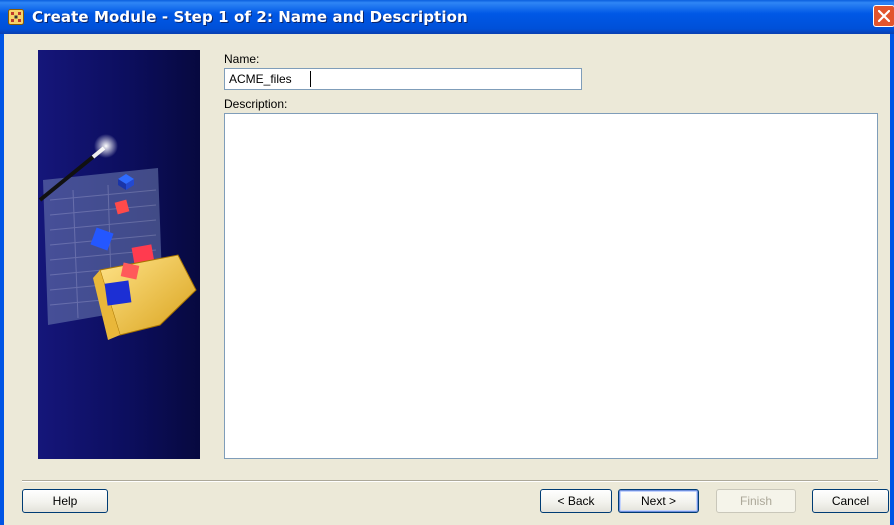 The height and width of the screenshot is (525, 894). What do you see at coordinates (576, 501) in the screenshot?
I see `back-button: < Back` at bounding box center [576, 501].